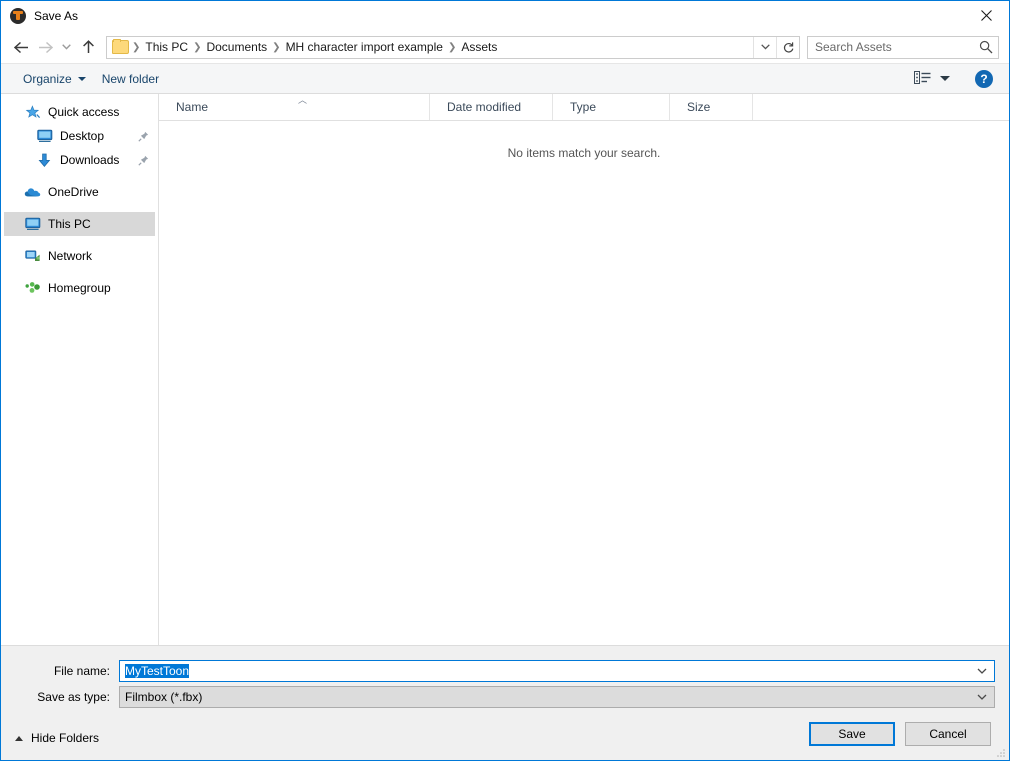  What do you see at coordinates (891, 47) in the screenshot?
I see `search-input` at bounding box center [891, 47].